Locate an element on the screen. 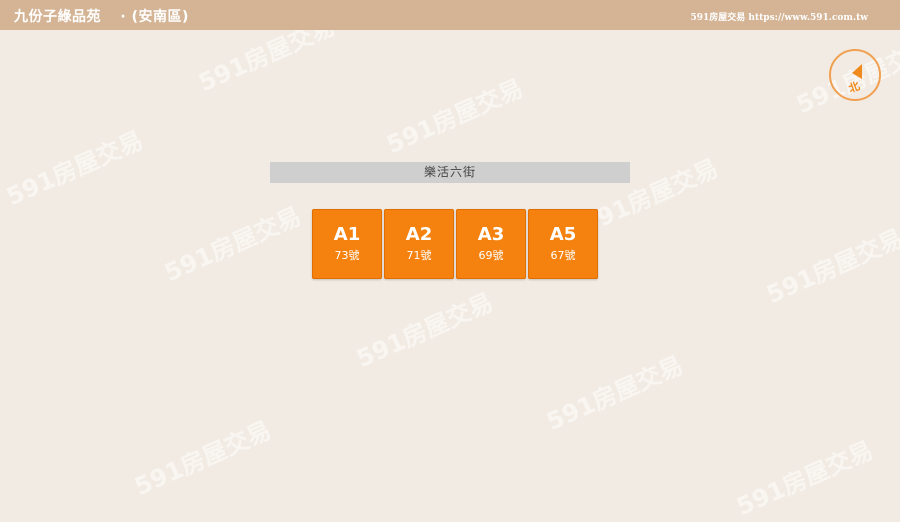 This screenshot has width=900, height=522. unit-code: A2 is located at coordinates (419, 234).